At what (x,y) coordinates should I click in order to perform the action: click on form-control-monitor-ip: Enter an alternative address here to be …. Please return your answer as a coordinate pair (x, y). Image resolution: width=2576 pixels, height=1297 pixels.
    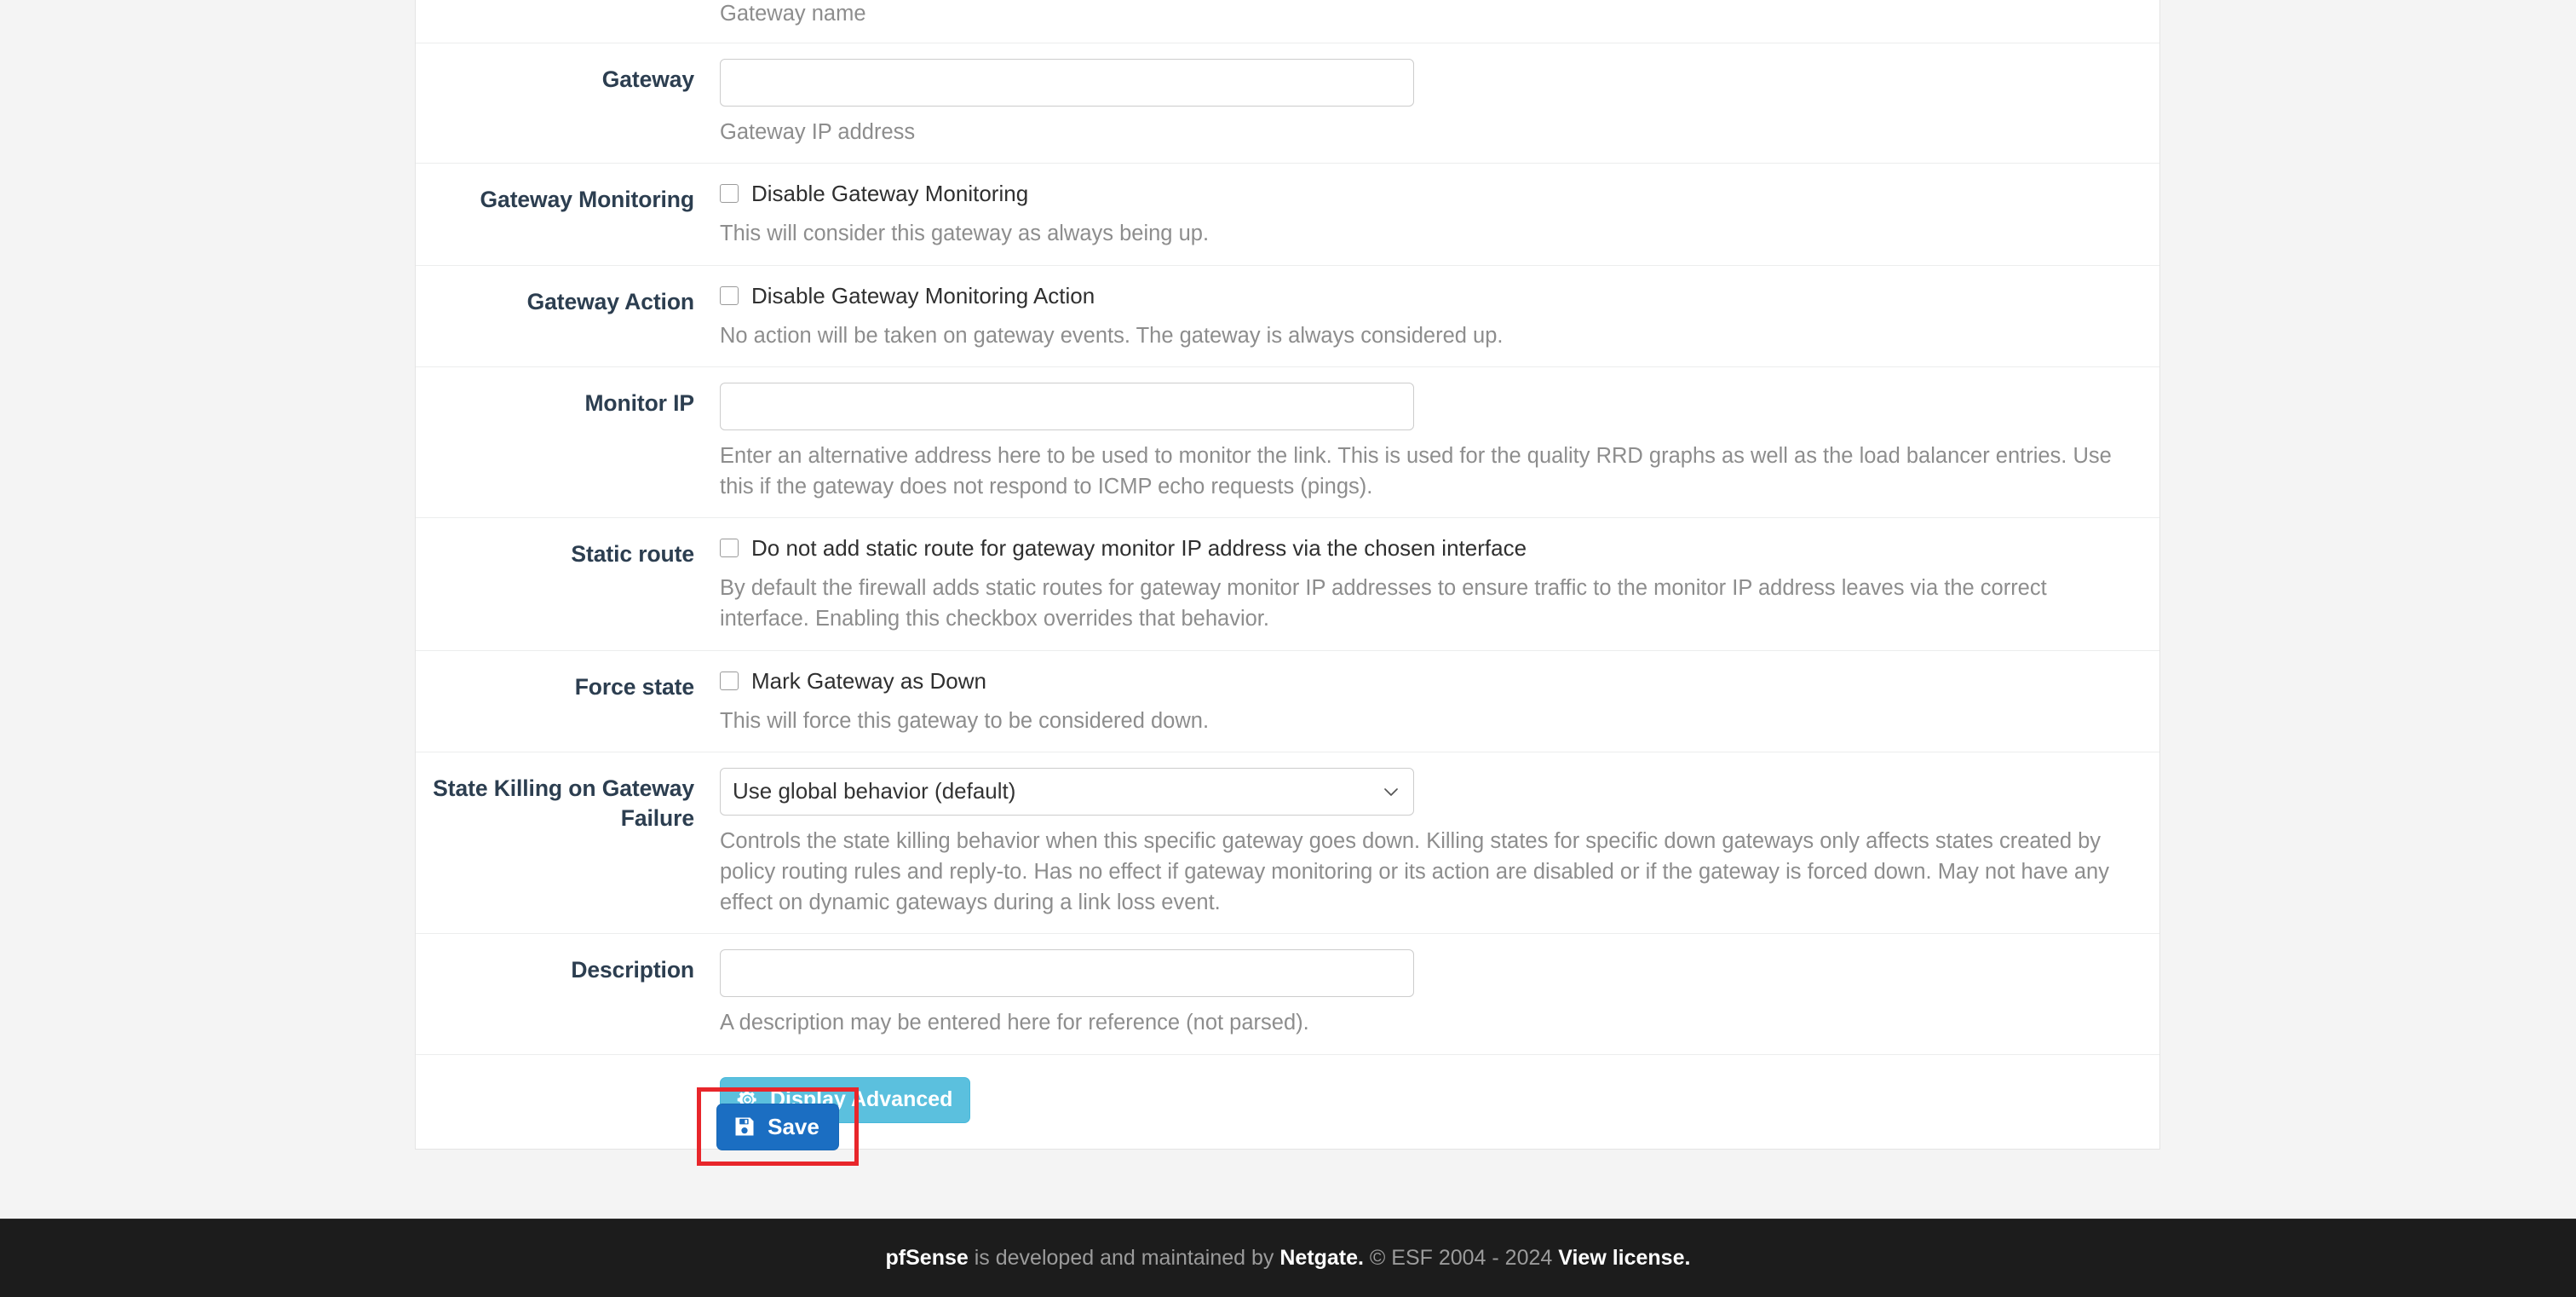
    Looking at the image, I should click on (1440, 442).